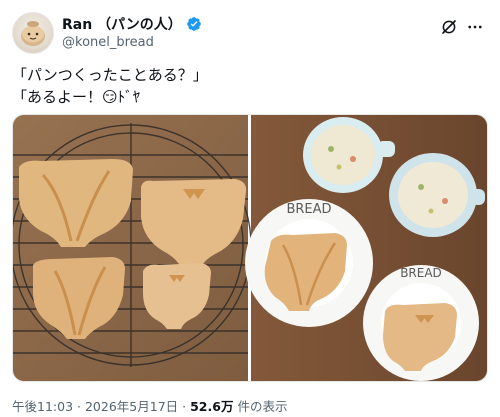 The height and width of the screenshot is (417, 500). I want to click on grok-icon, so click(449, 27).